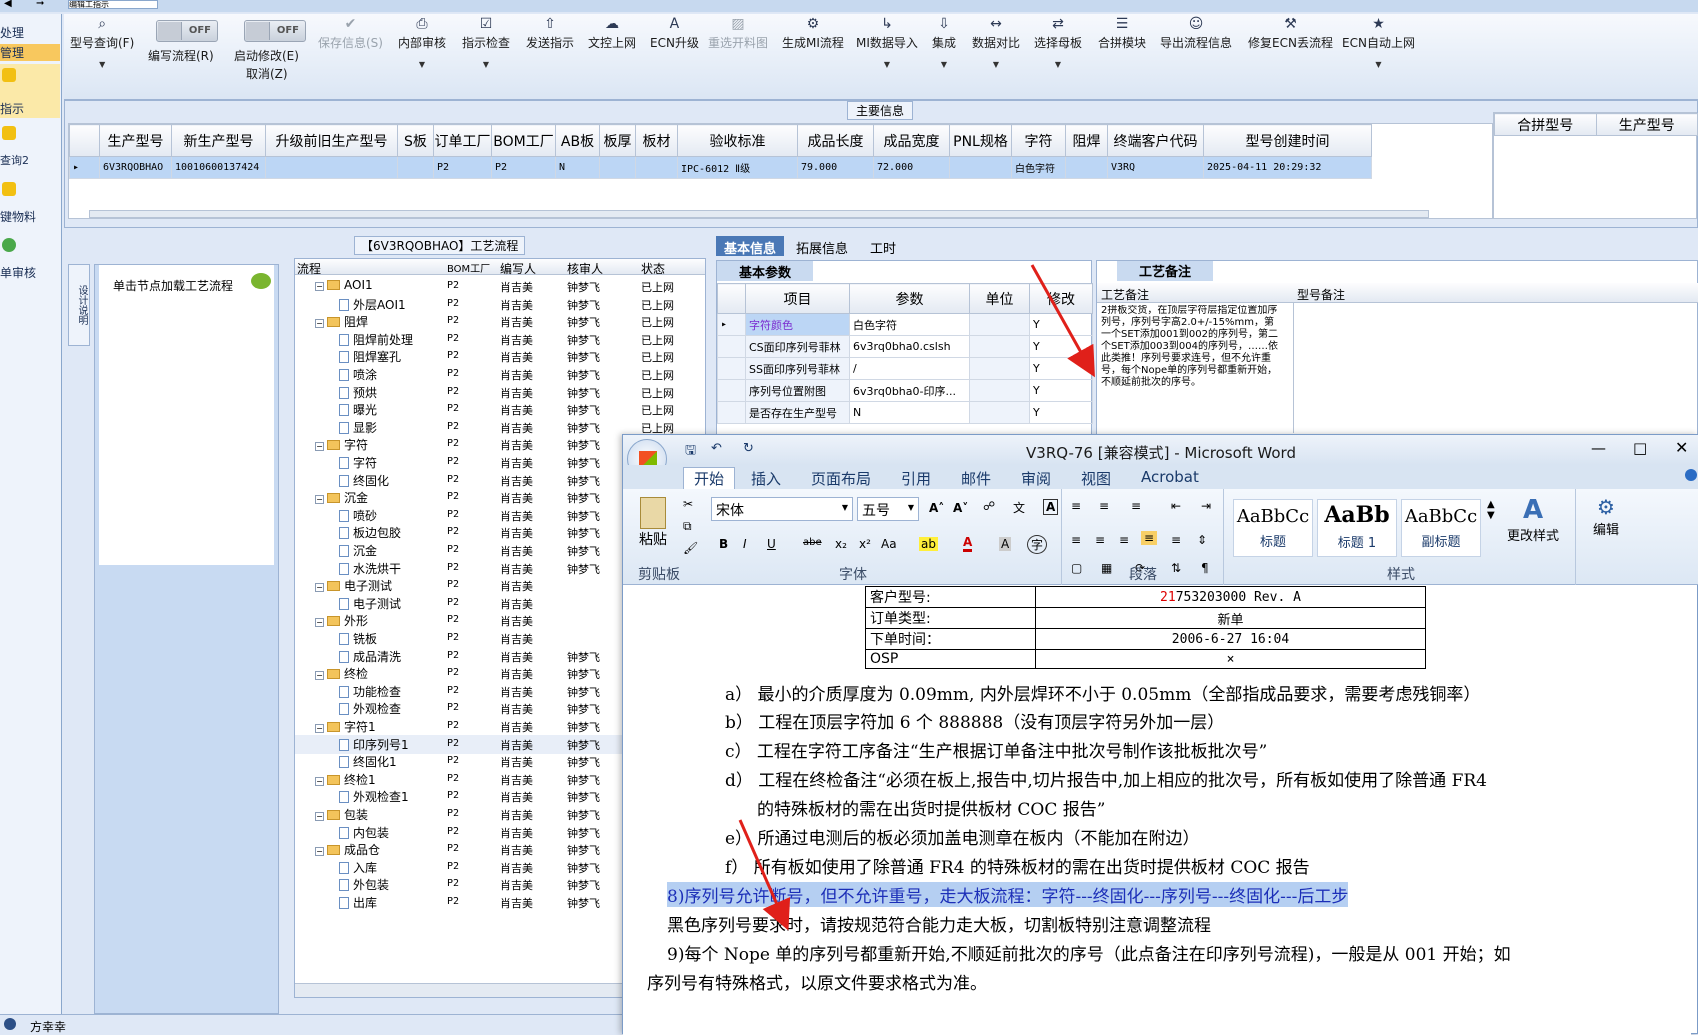 The width and height of the screenshot is (1698, 1035). What do you see at coordinates (40, 4) in the screenshot?
I see `forward-icon: ➞` at bounding box center [40, 4].